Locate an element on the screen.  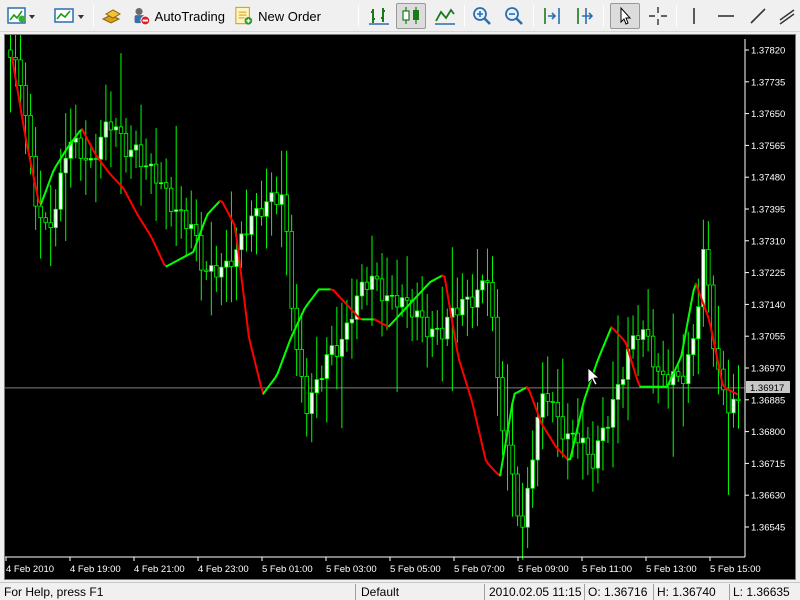
horizontal-line-tool-button is located at coordinates (726, 16).